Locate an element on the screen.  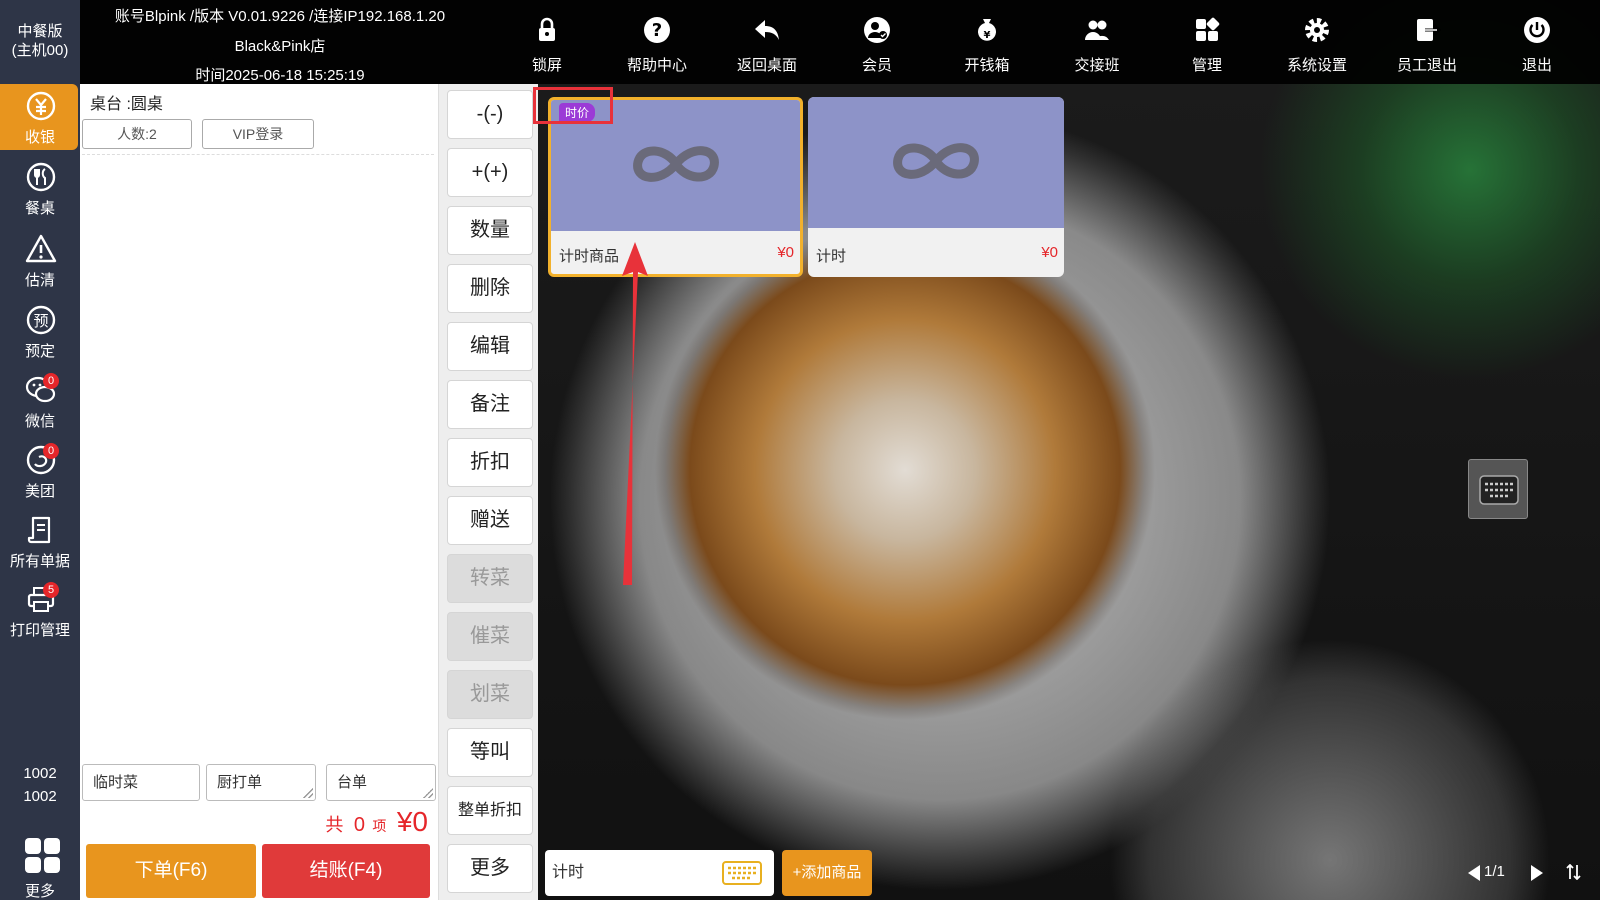
sidebar-item-meituan: 0 美团 is located at coordinates (40, 471).